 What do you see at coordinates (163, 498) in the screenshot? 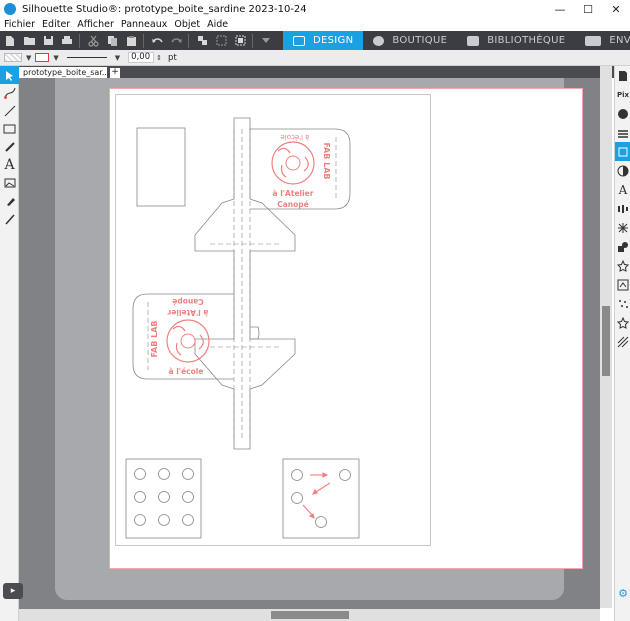
I see `circles-panel` at bounding box center [163, 498].